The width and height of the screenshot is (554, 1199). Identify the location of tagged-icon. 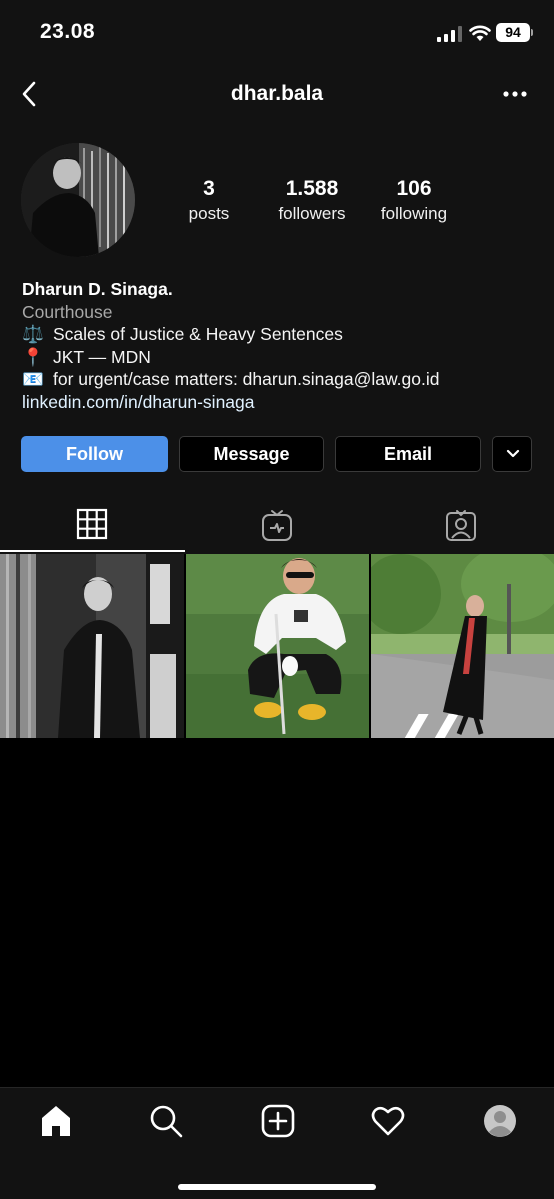
(461, 525).